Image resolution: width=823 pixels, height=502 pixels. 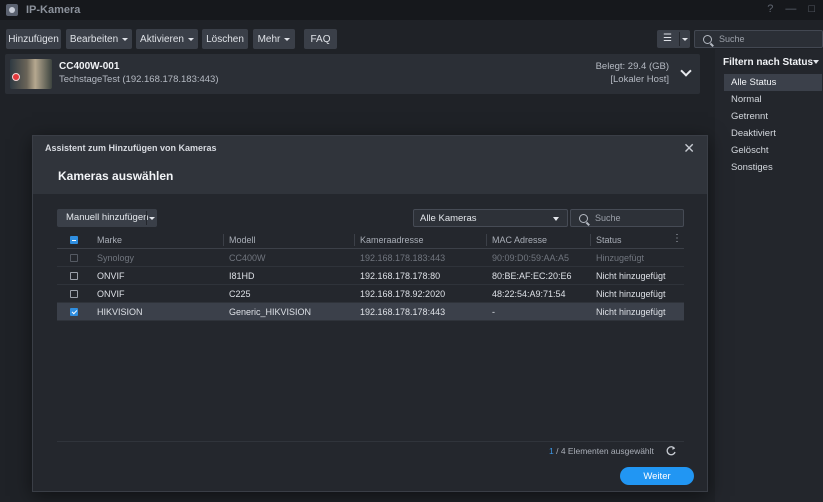 I want to click on column-header-status: Status, so click(x=609, y=240).